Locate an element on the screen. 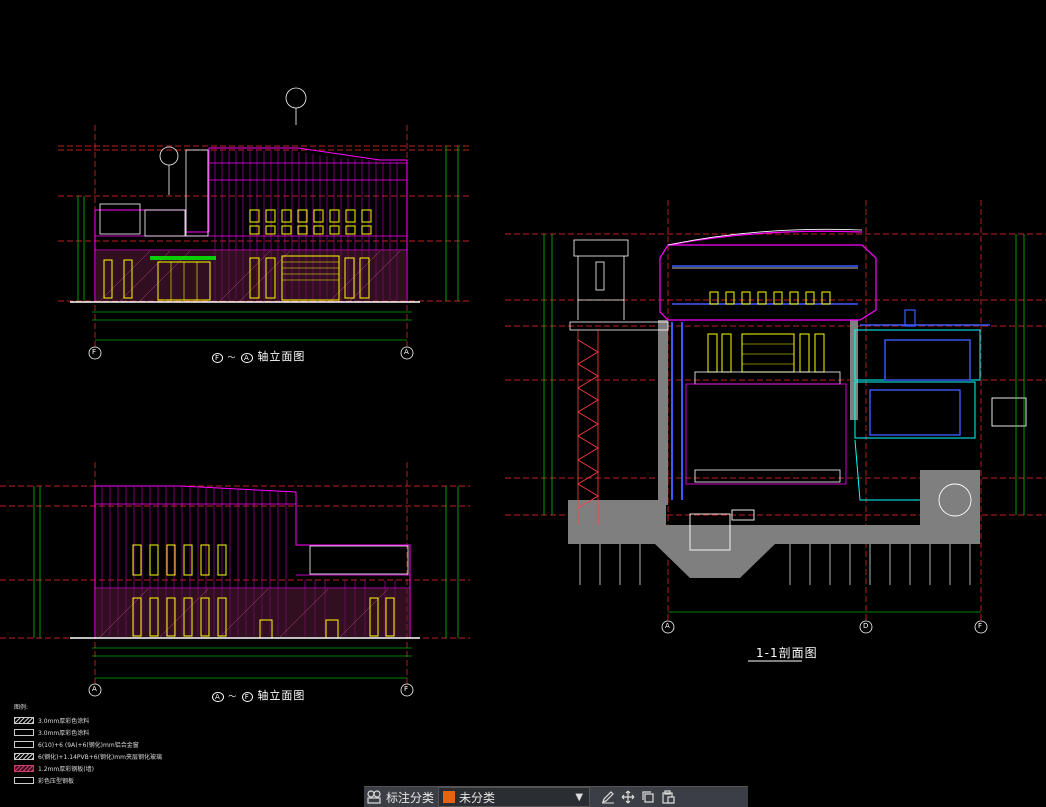 Image resolution: width=1046 pixels, height=807 pixels. classification-label: 标注分类 is located at coordinates (410, 797).